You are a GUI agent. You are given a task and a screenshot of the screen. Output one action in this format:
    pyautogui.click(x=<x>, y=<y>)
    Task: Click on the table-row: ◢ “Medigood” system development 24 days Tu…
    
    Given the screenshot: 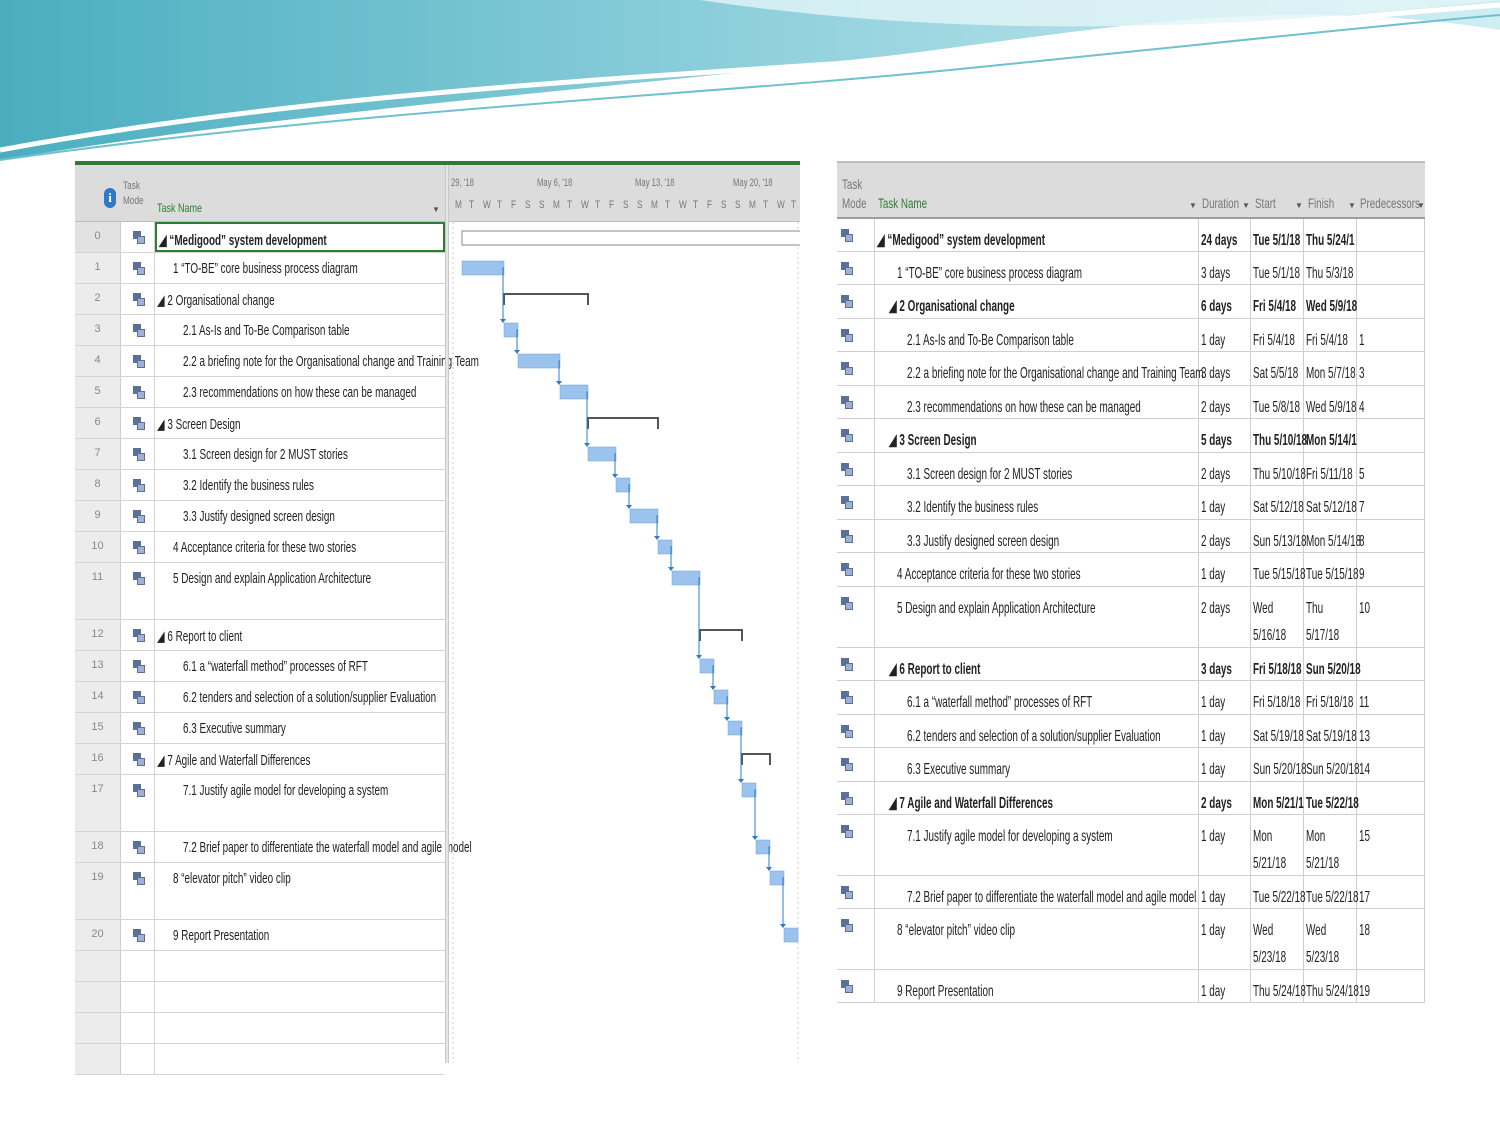 What is the action you would take?
    pyautogui.click(x=1131, y=235)
    